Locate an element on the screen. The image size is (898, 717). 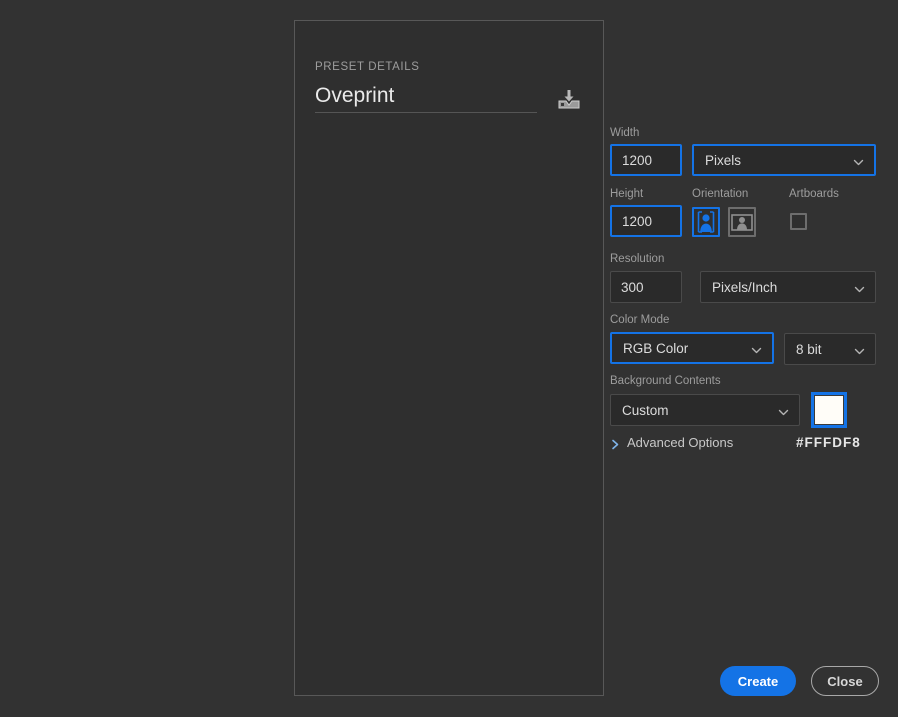
width-input is located at coordinates (646, 160).